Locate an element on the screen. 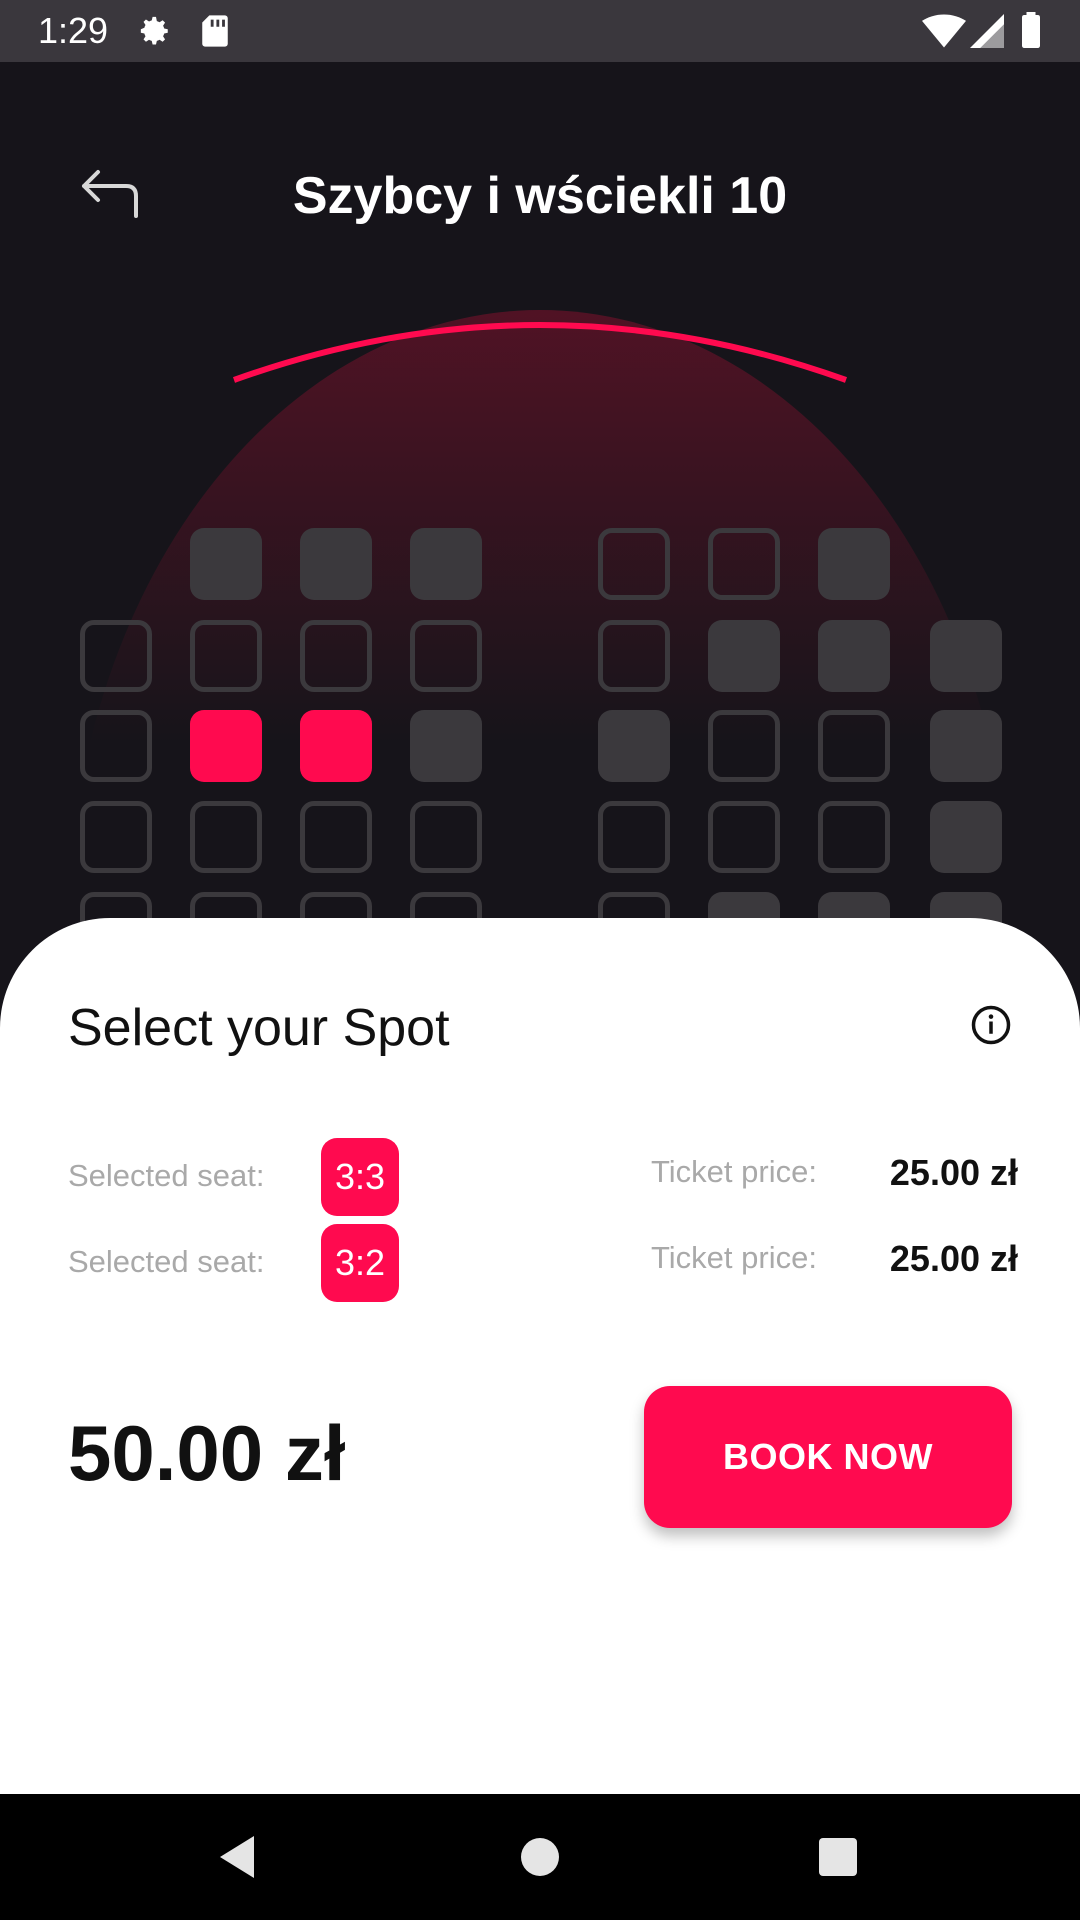 Image resolution: width=1080 pixels, height=1920 pixels. total-price: 50.00 zł is located at coordinates (207, 1453).